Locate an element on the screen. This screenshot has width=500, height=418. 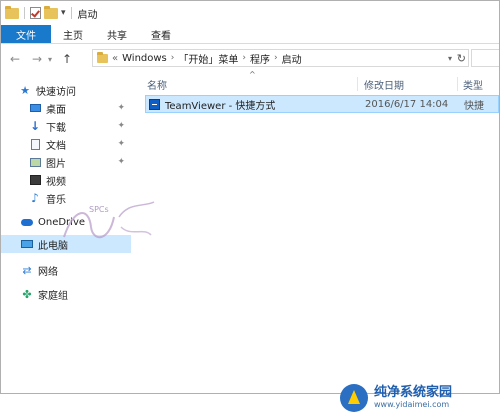
picture-icon is located at coordinates (35, 162).